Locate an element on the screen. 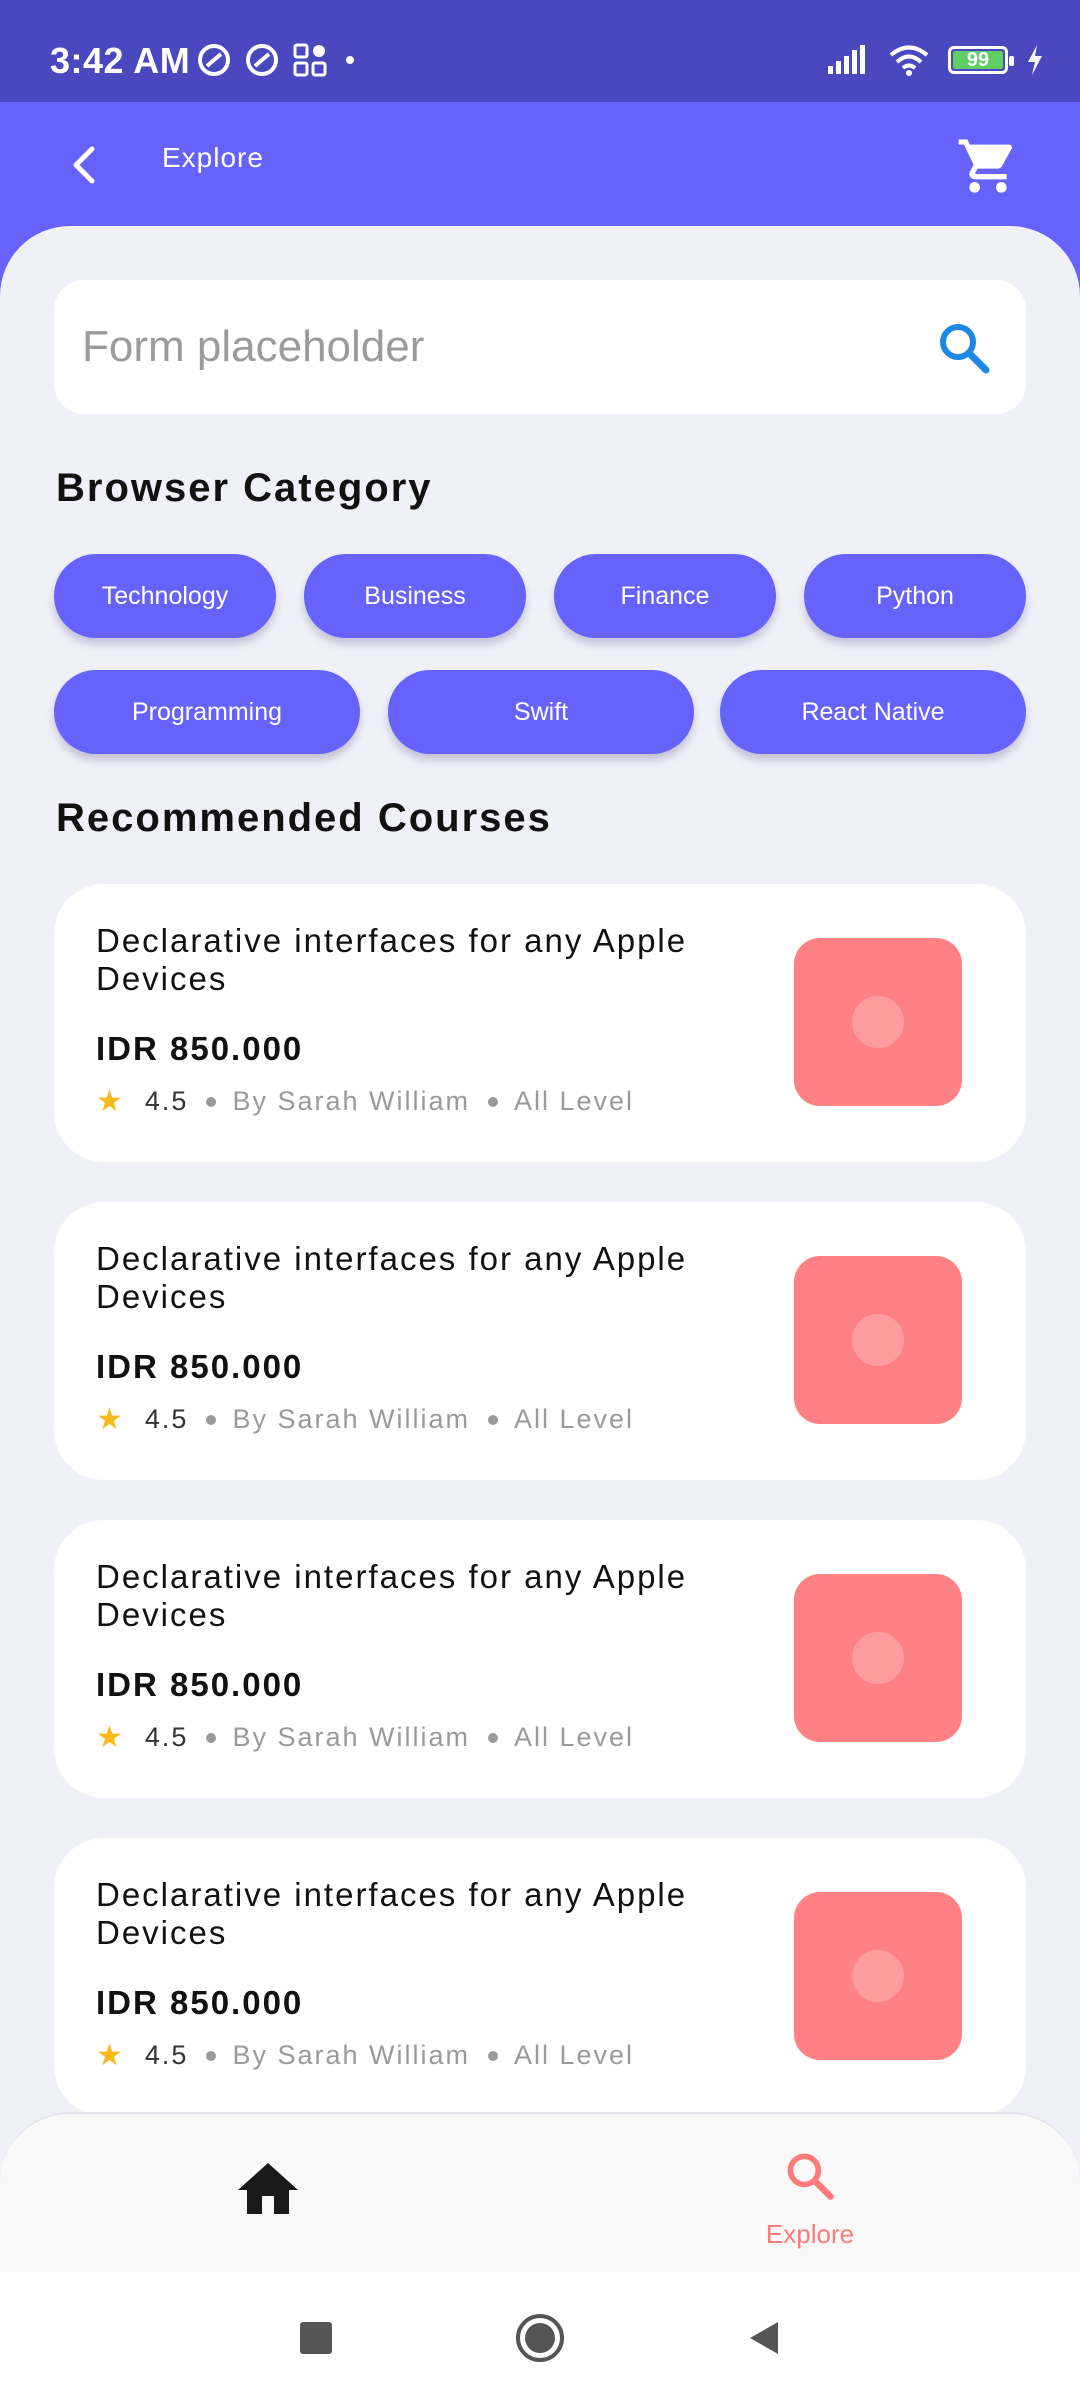  nav-explore-label: Explore is located at coordinates (810, 2234).